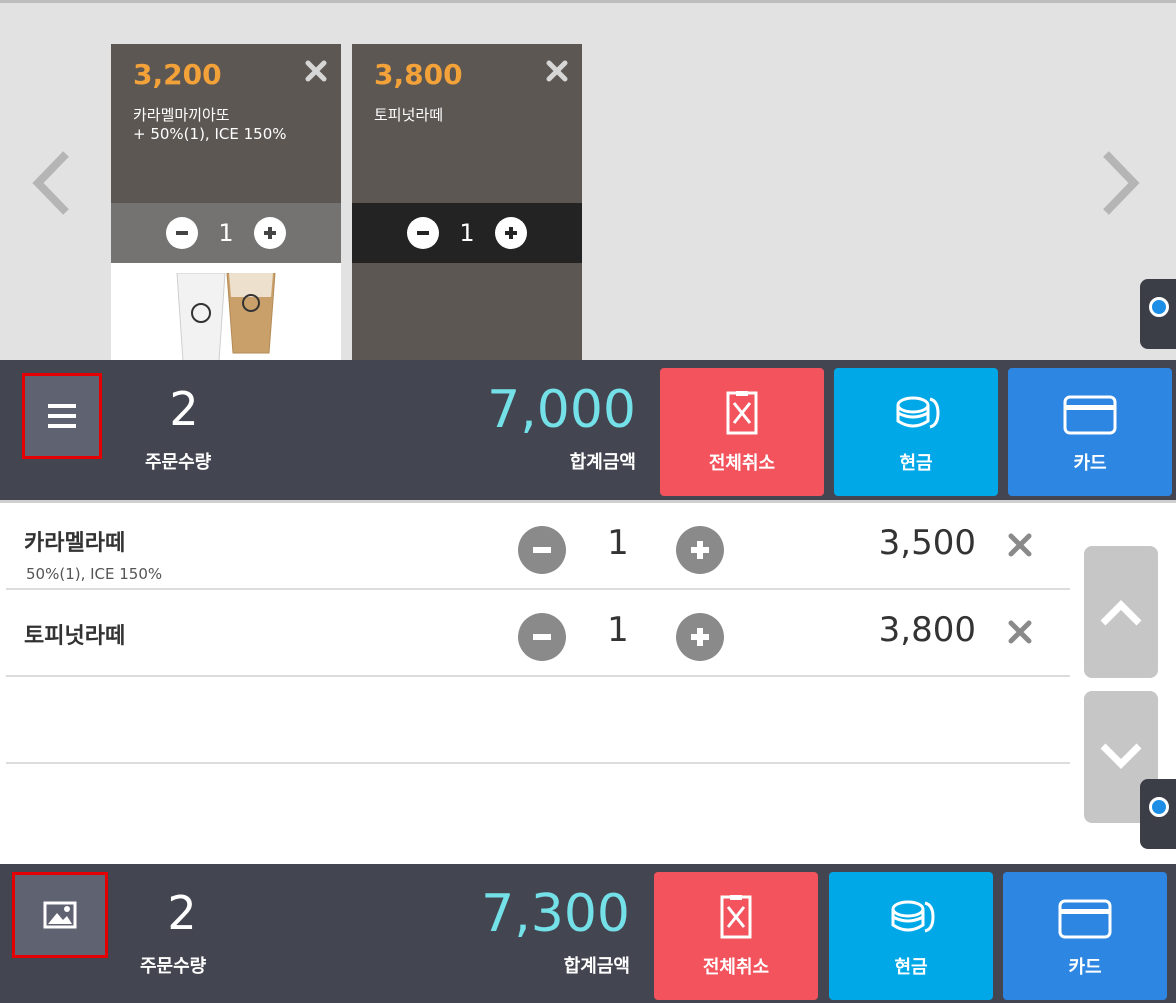  I want to click on coffee-cup-image, so click(226, 317).